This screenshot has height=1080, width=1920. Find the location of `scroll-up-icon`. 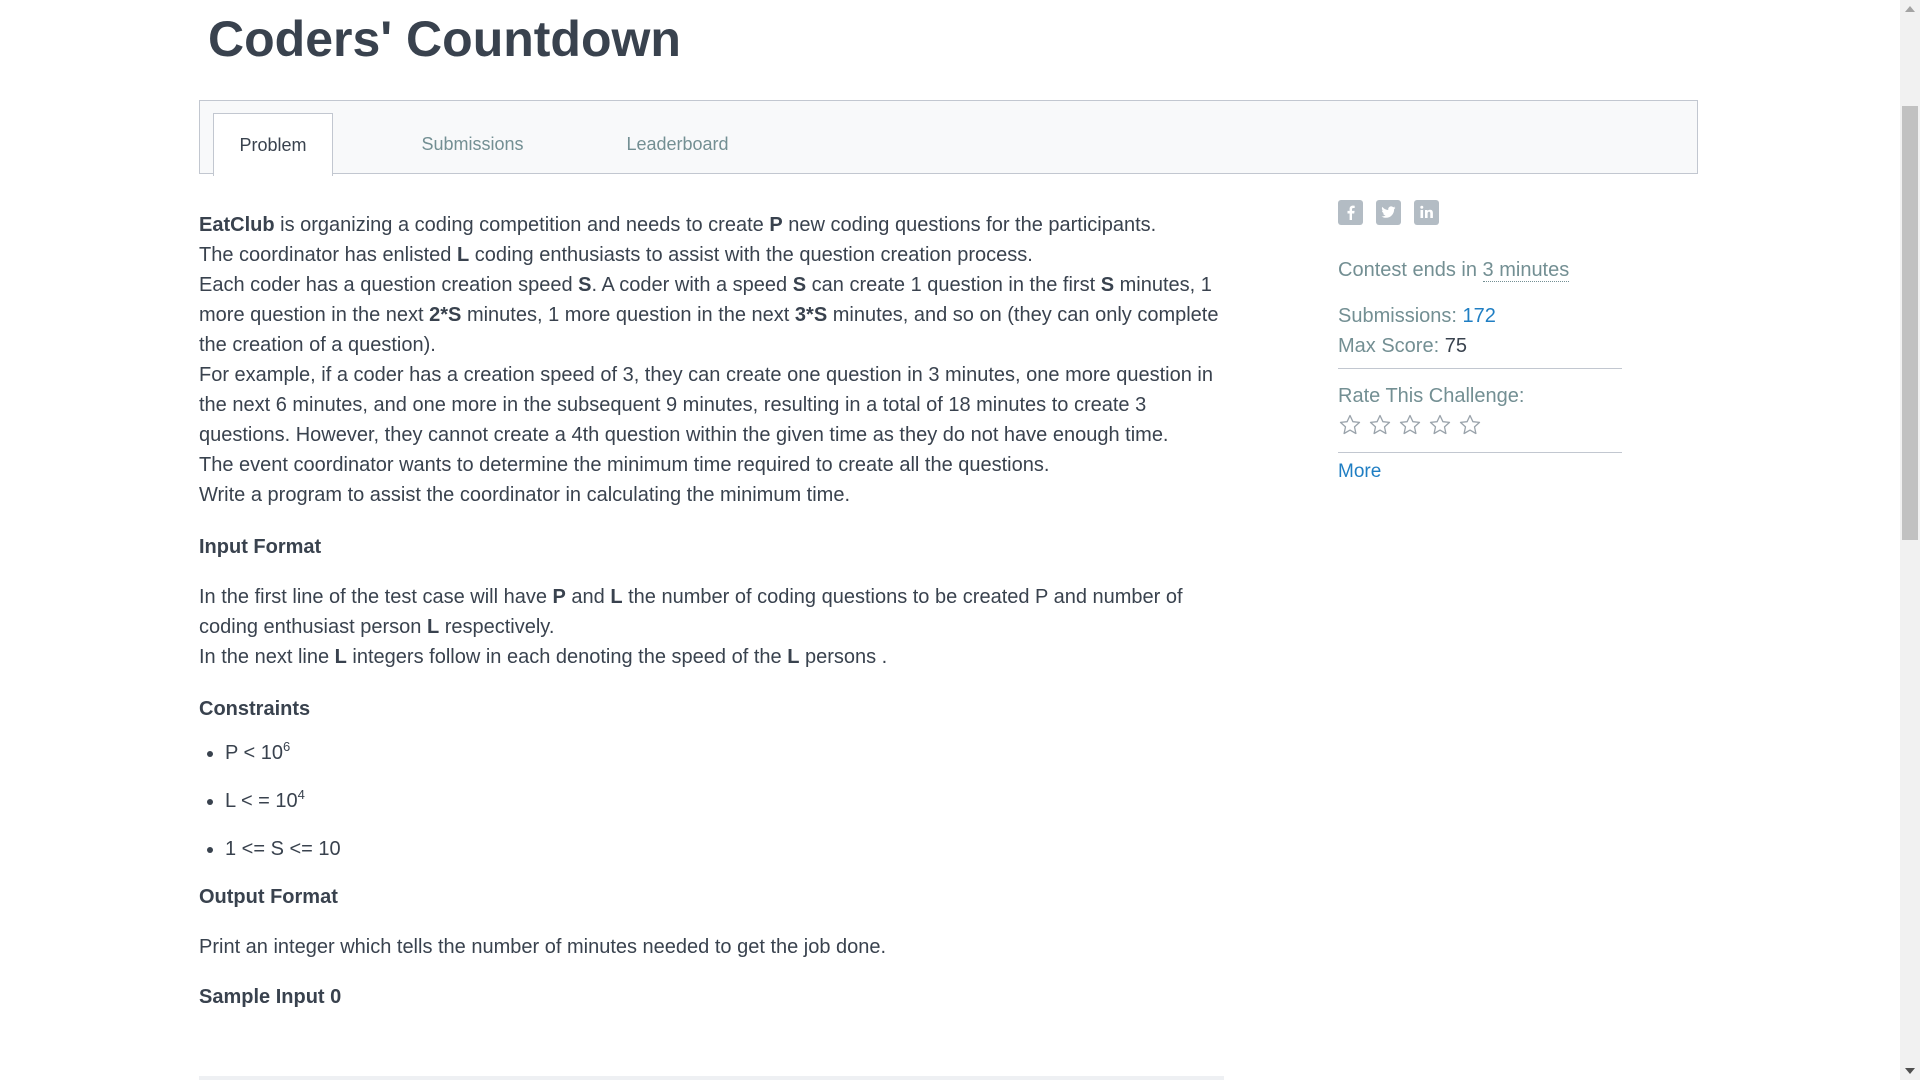

scroll-up-icon is located at coordinates (1910, 9).